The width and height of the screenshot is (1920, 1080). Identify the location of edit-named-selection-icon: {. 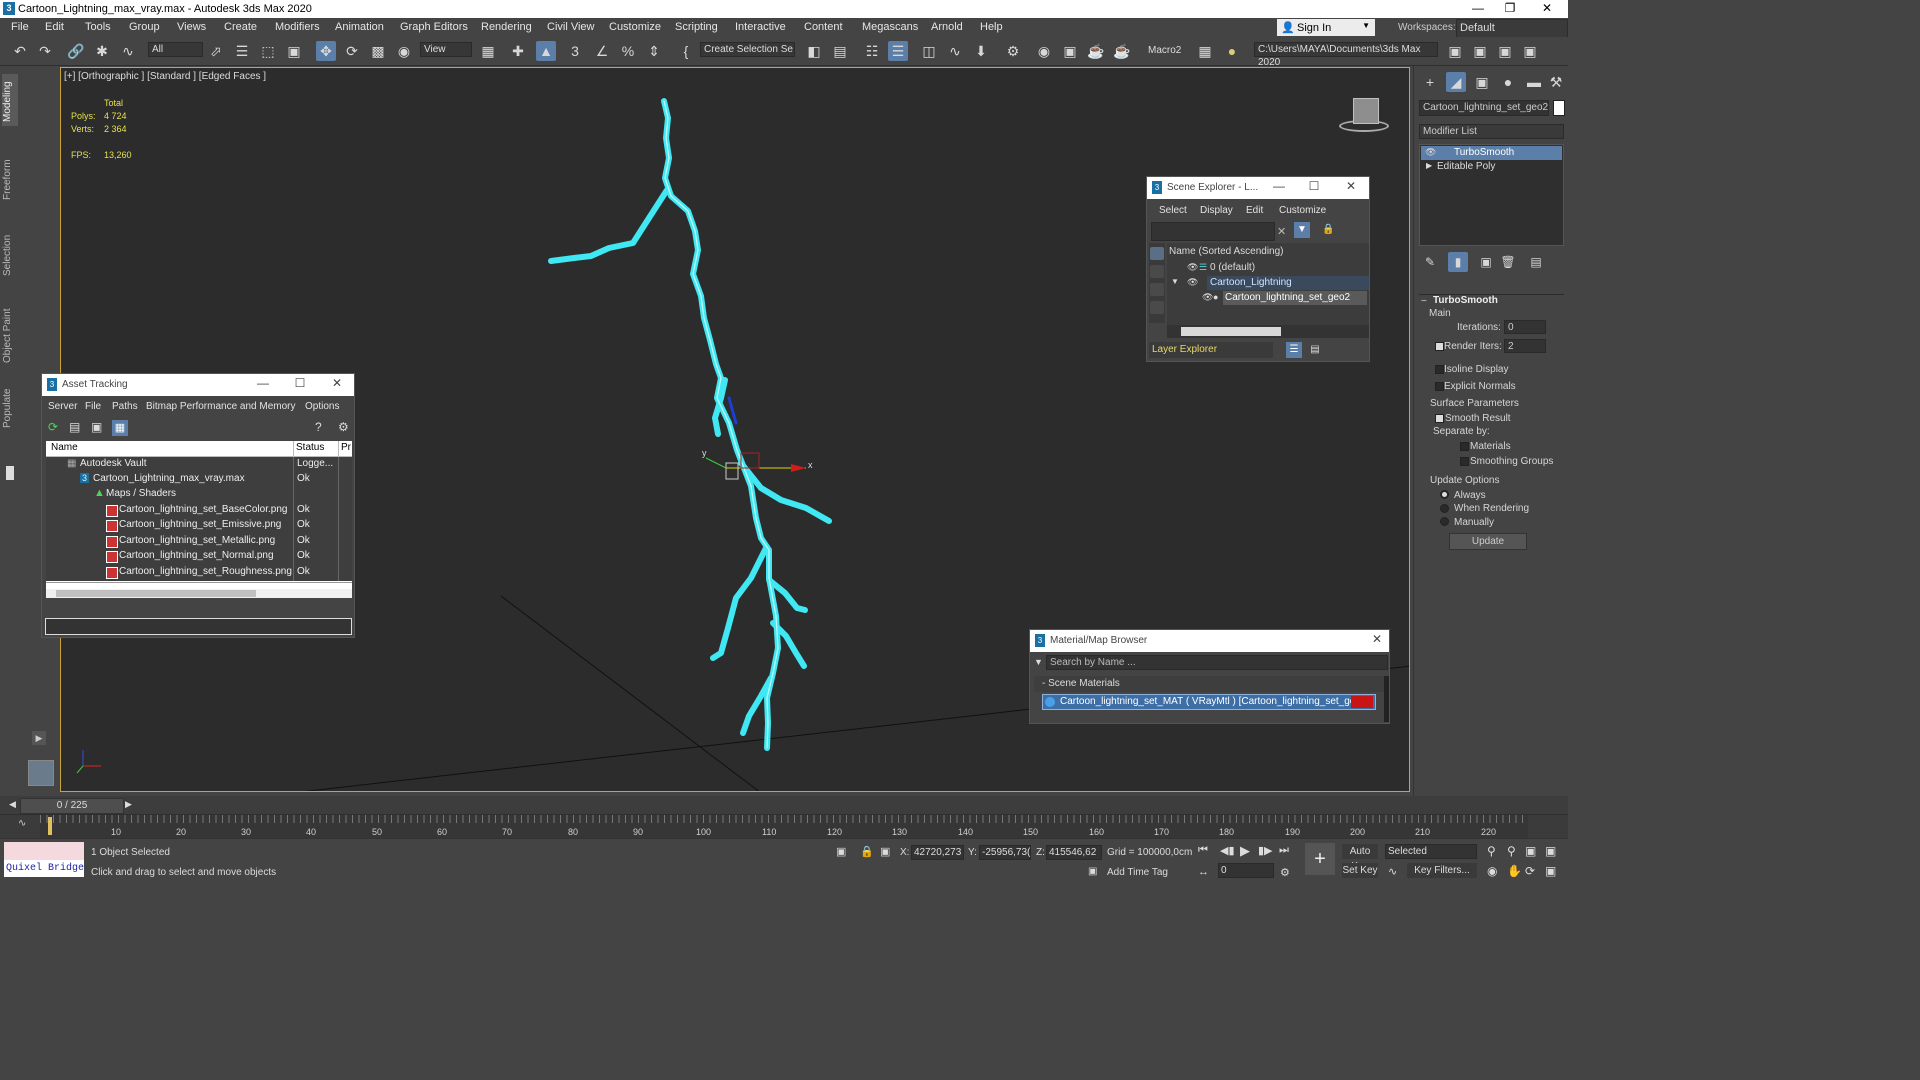
(686, 51).